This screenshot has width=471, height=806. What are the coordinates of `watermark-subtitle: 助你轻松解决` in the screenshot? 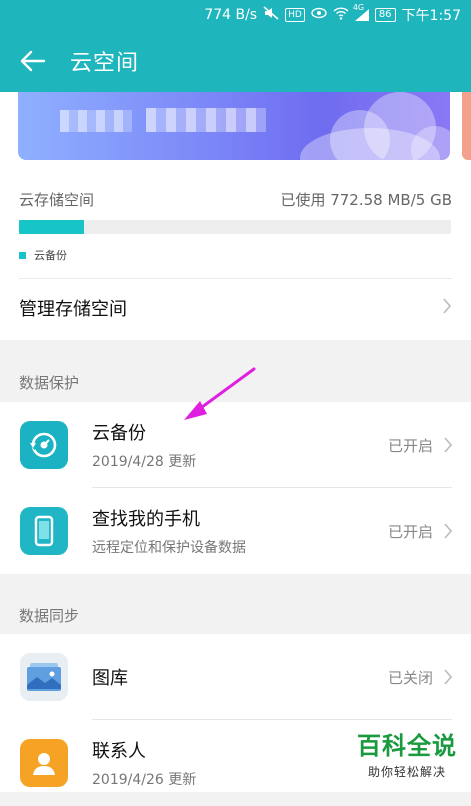 It's located at (406, 772).